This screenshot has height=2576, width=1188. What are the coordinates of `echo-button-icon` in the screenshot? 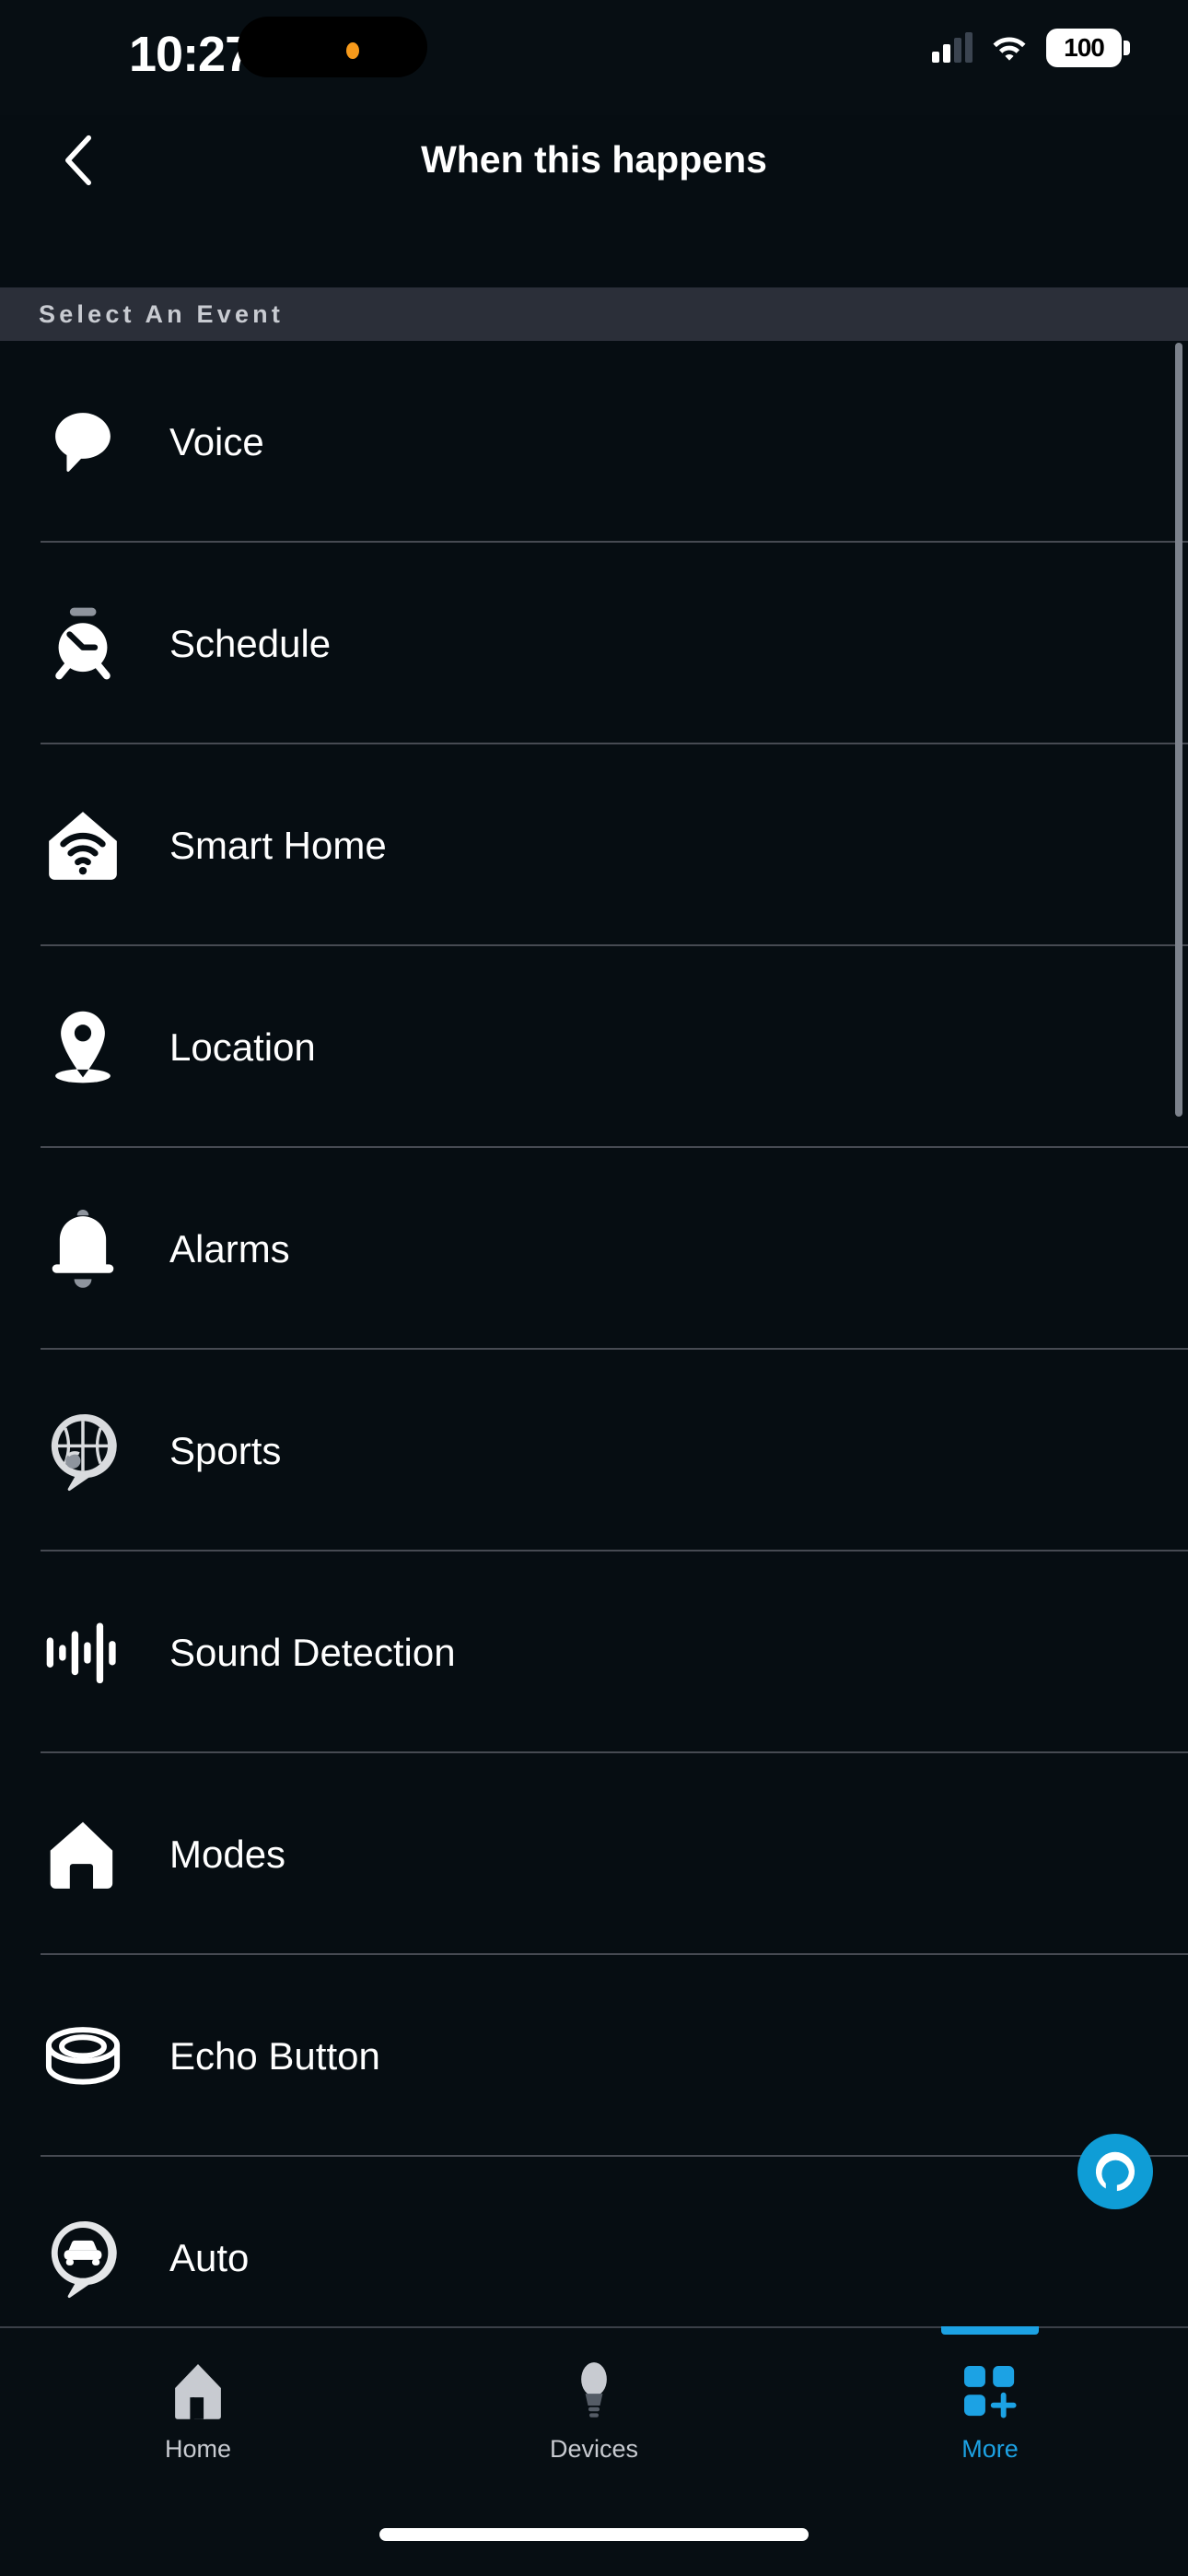 It's located at (83, 2056).